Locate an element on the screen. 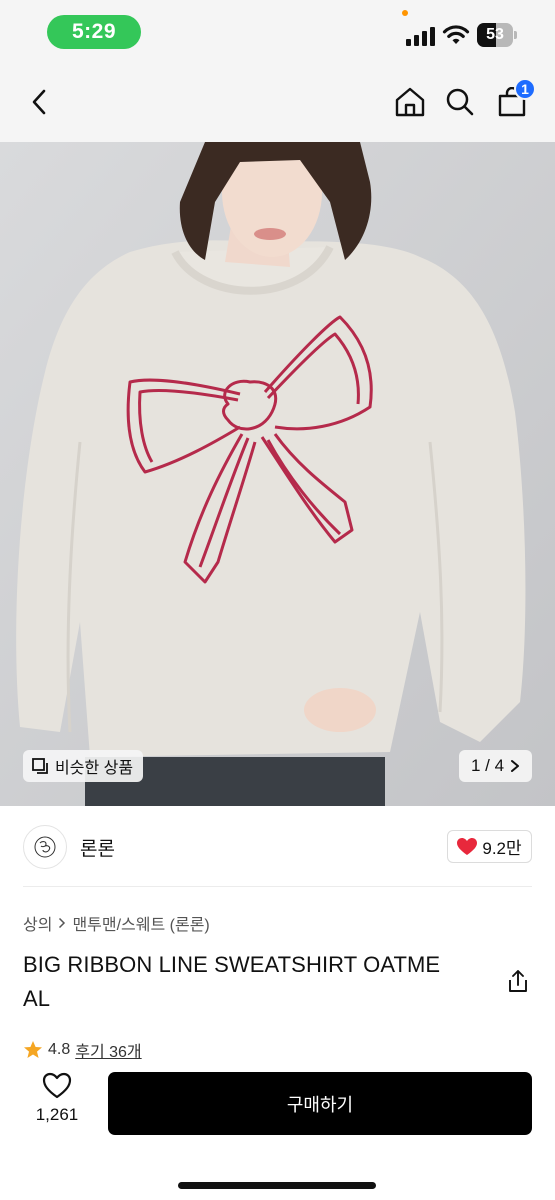 The height and width of the screenshot is (1200, 555). home-button is located at coordinates (410, 102).